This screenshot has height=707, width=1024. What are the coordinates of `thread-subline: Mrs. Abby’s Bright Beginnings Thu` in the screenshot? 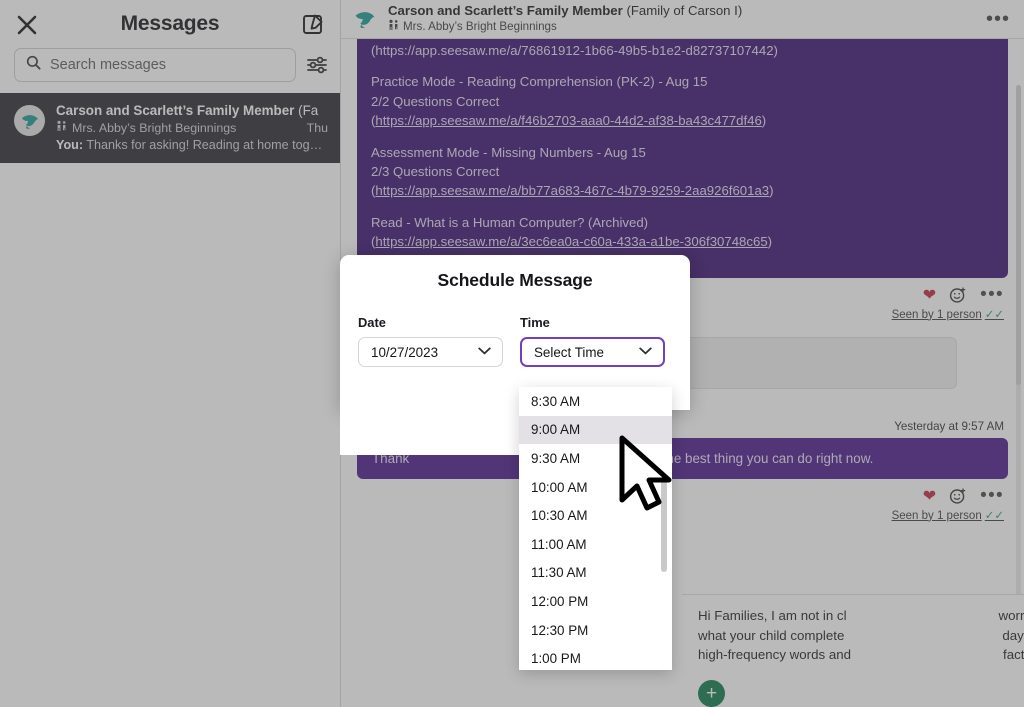 It's located at (192, 127).